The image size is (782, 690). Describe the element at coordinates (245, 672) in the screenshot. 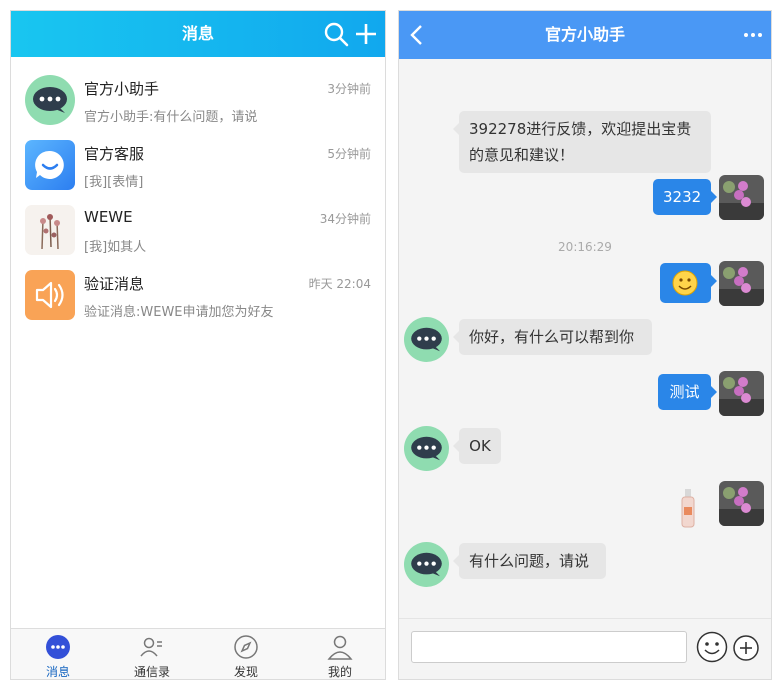

I see `tab-label: 发现` at that location.